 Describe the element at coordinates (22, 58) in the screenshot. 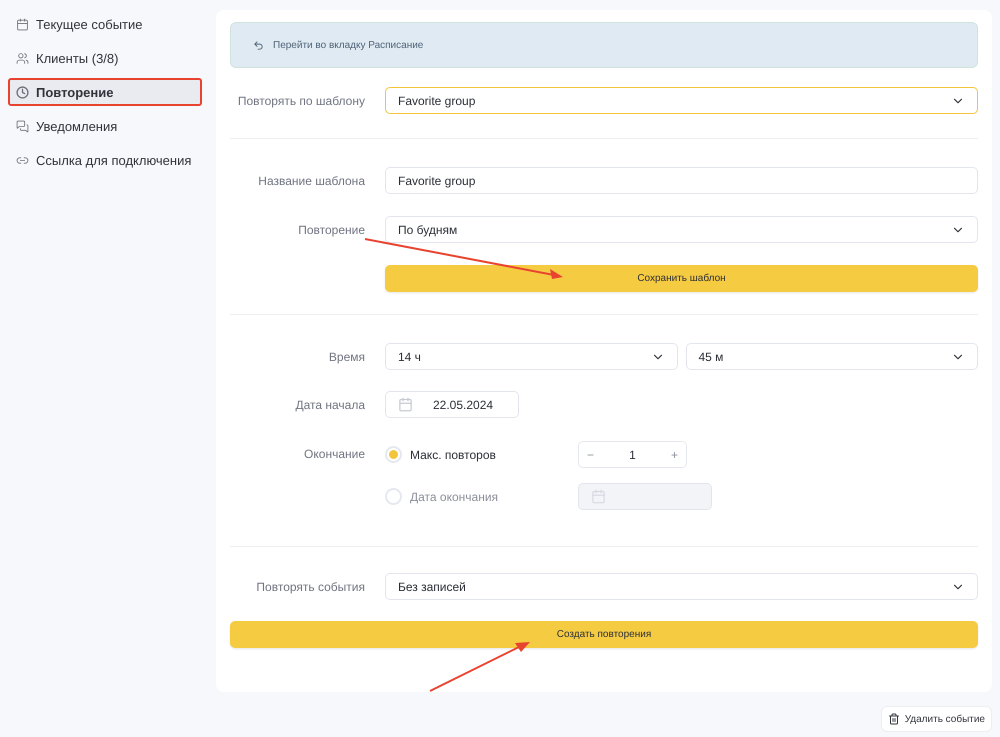

I see `users-icon` at that location.